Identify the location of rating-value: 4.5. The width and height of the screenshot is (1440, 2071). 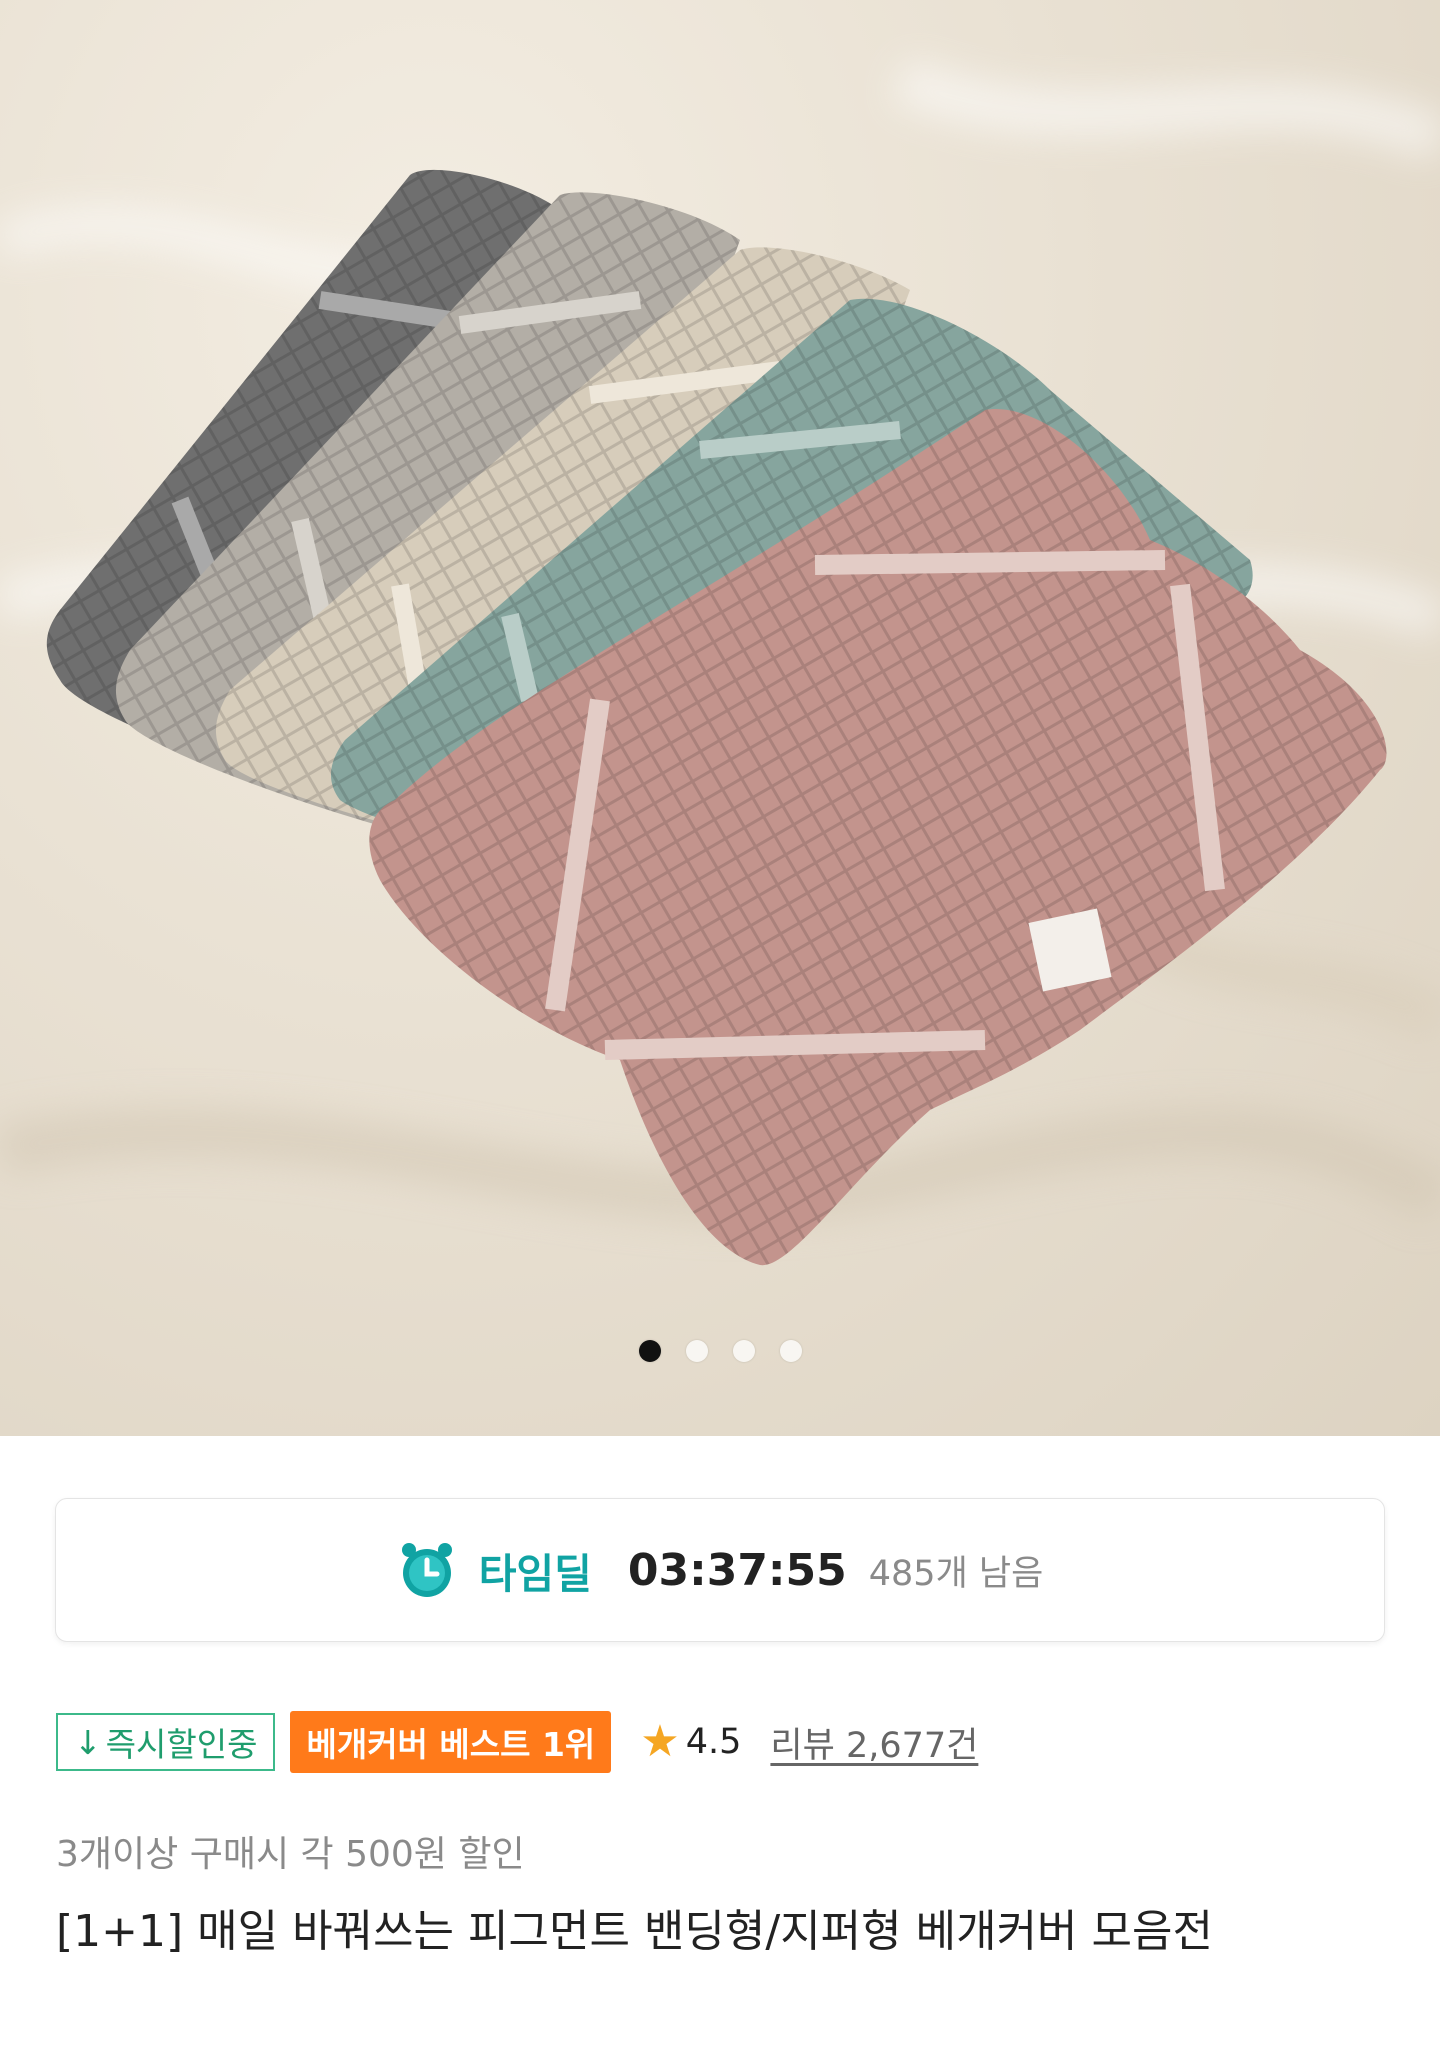
(713, 1742).